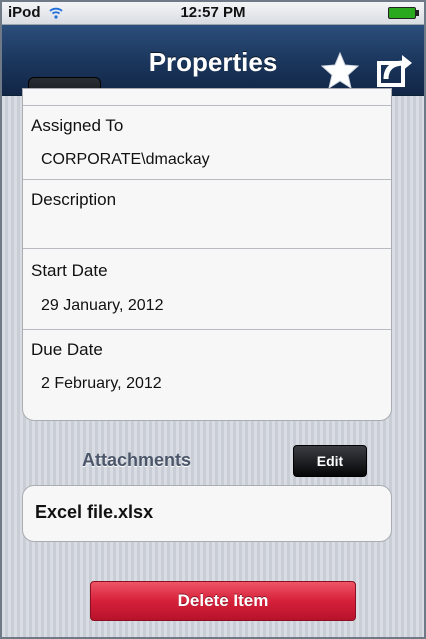 This screenshot has width=426, height=639. I want to click on property-value: 29 January, 2012, so click(102, 305).